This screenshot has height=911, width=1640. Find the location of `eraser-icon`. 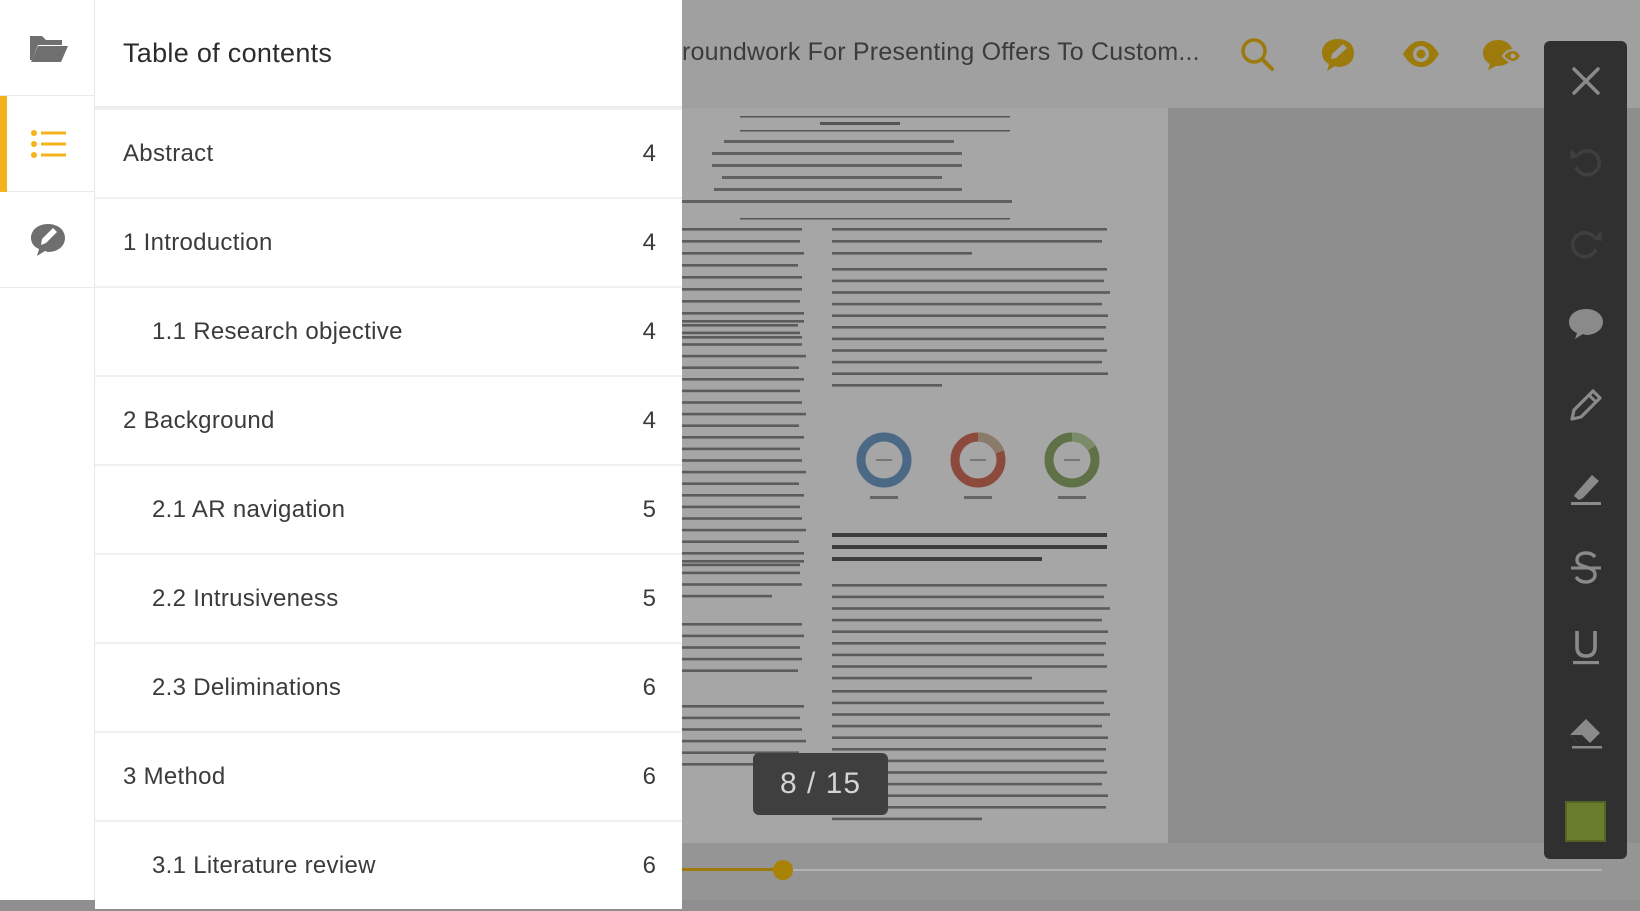

eraser-icon is located at coordinates (1585, 731).